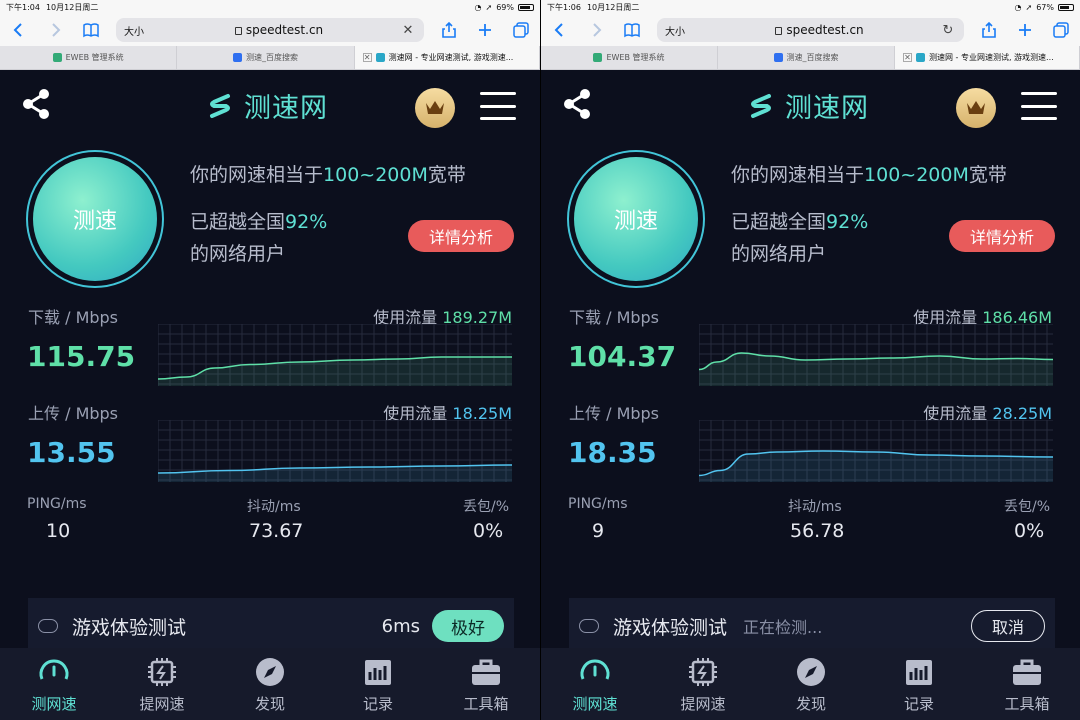 The width and height of the screenshot is (1080, 720). I want to click on gamepad-icon, so click(48, 626).